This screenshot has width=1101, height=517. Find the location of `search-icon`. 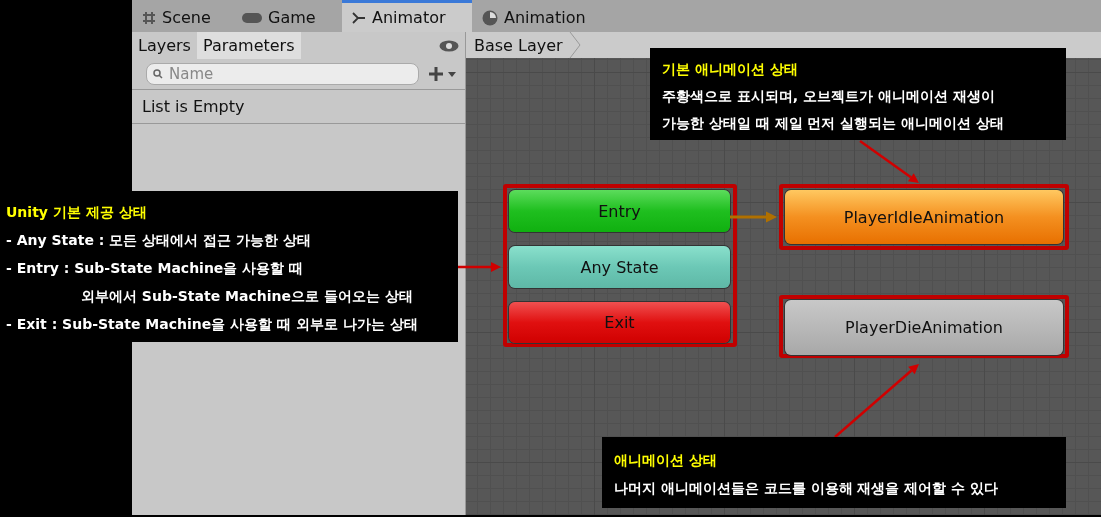

search-icon is located at coordinates (159, 74).